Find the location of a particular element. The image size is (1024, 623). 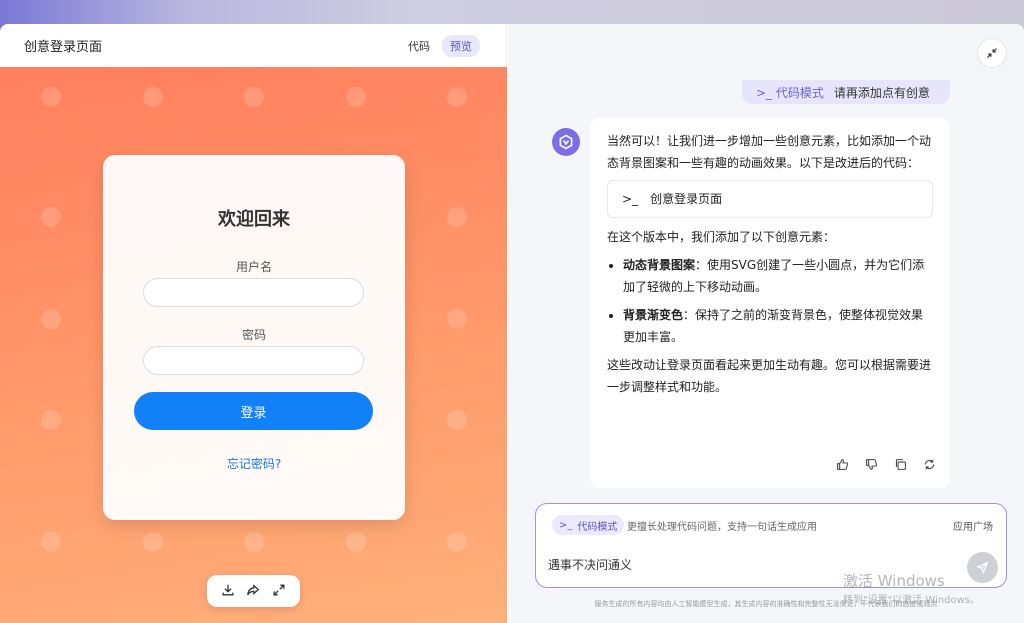

windows-activation-watermark: 激活 Windows 转到"设置"以激活 Windows。 is located at coordinates (912, 589).